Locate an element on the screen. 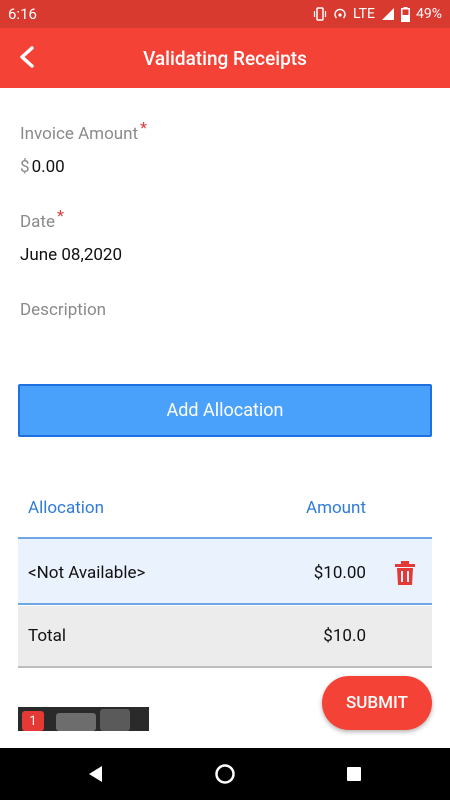 This screenshot has width=450, height=800. back-triangle-icon is located at coordinates (96, 774).